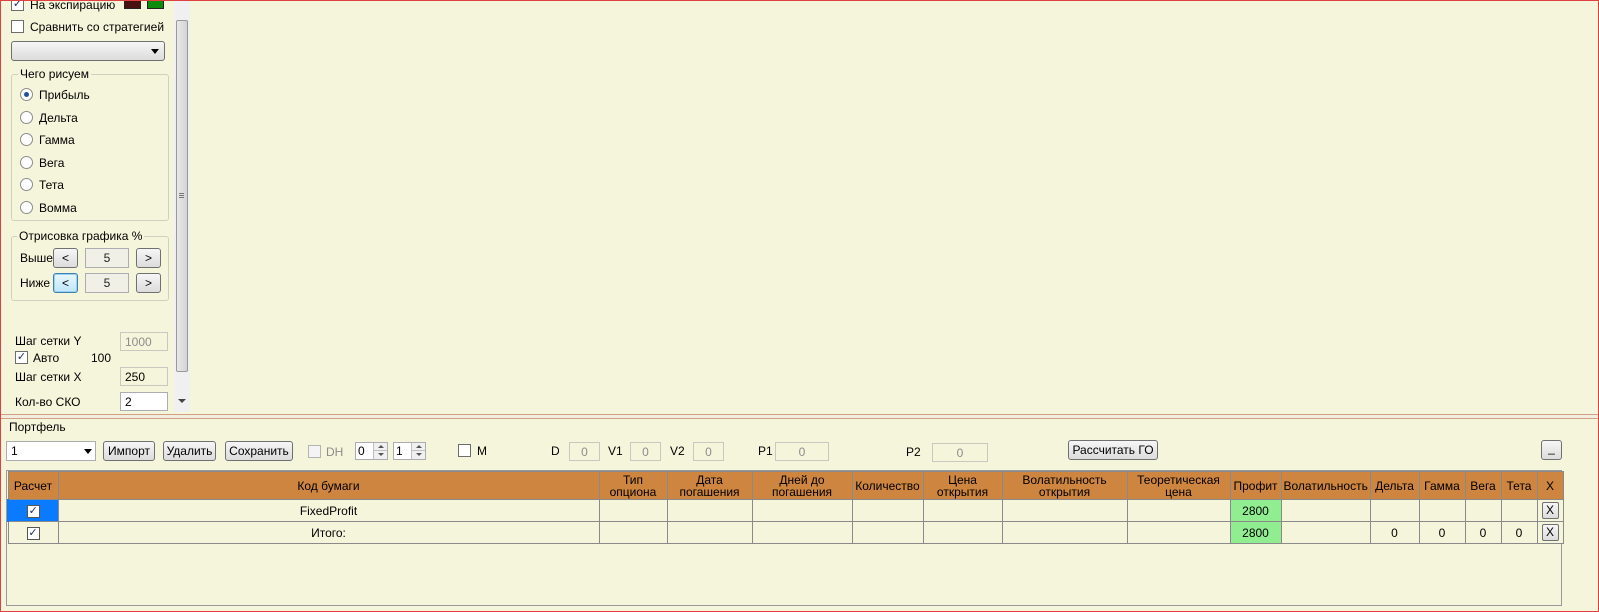 The height and width of the screenshot is (612, 1599). I want to click on row-theta: 0, so click(1519, 532).